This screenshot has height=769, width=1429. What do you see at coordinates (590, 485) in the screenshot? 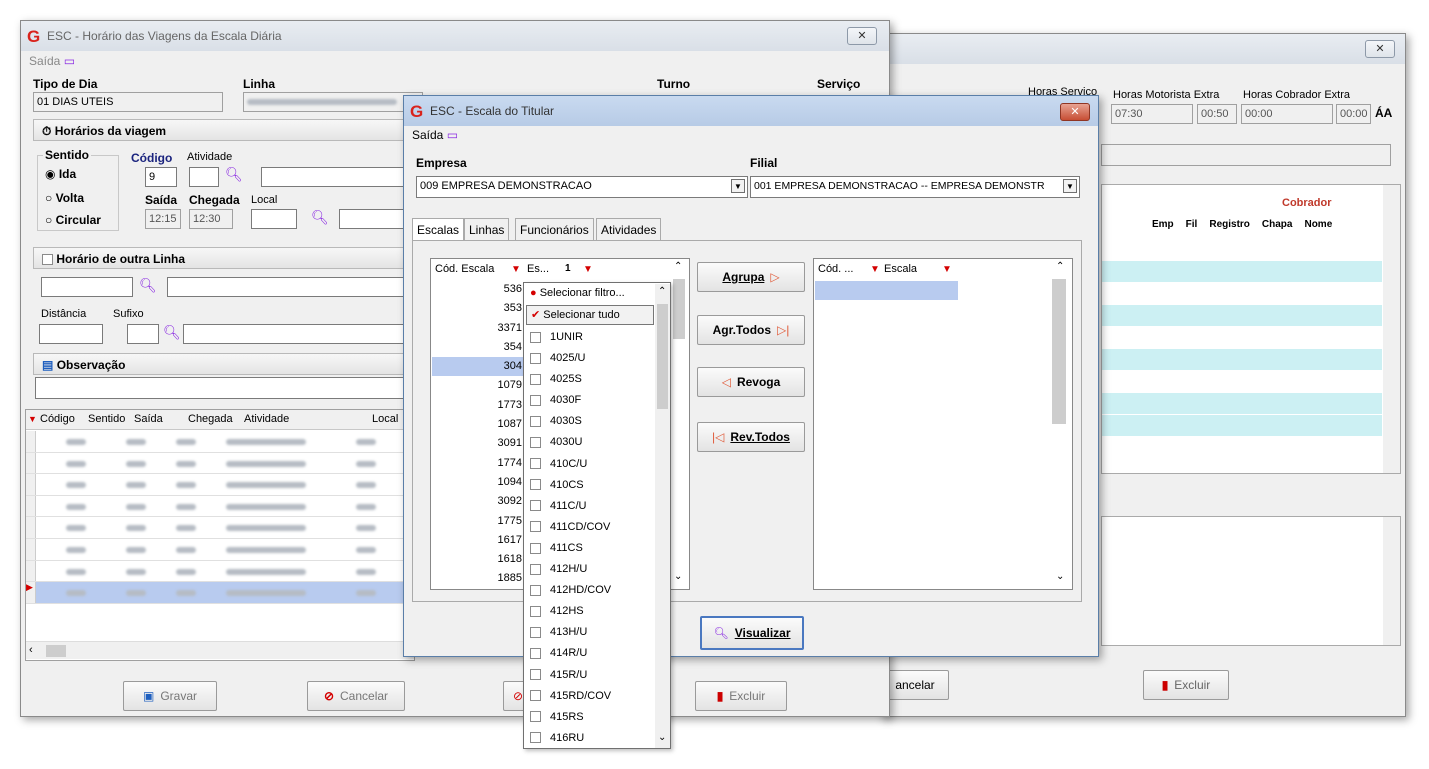
I see `filter-item: 410CS` at bounding box center [590, 485].